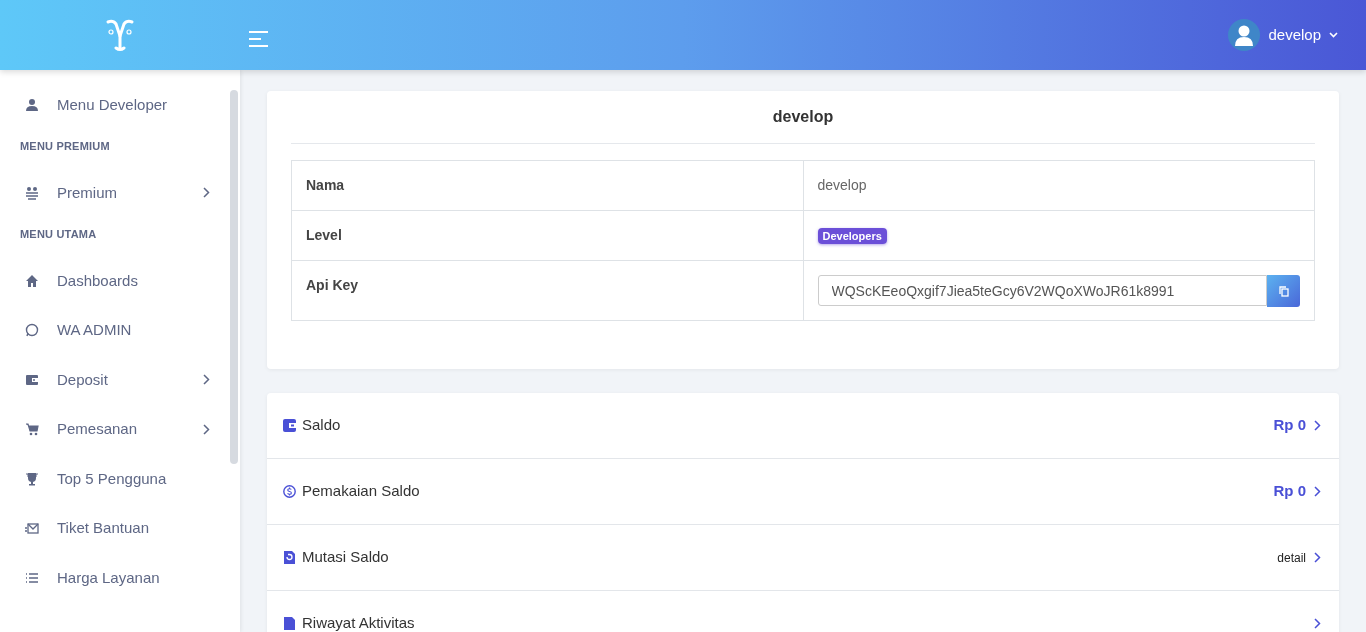 The image size is (1366, 632). What do you see at coordinates (115, 578) in the screenshot?
I see `sidebar-item: Harga Layanan` at bounding box center [115, 578].